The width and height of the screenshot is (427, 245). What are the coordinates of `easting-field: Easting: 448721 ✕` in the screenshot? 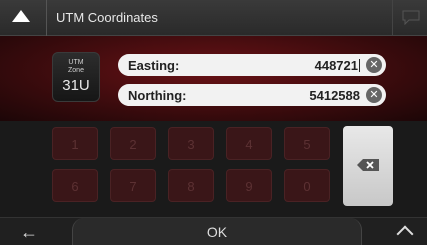 It's located at (252, 65).